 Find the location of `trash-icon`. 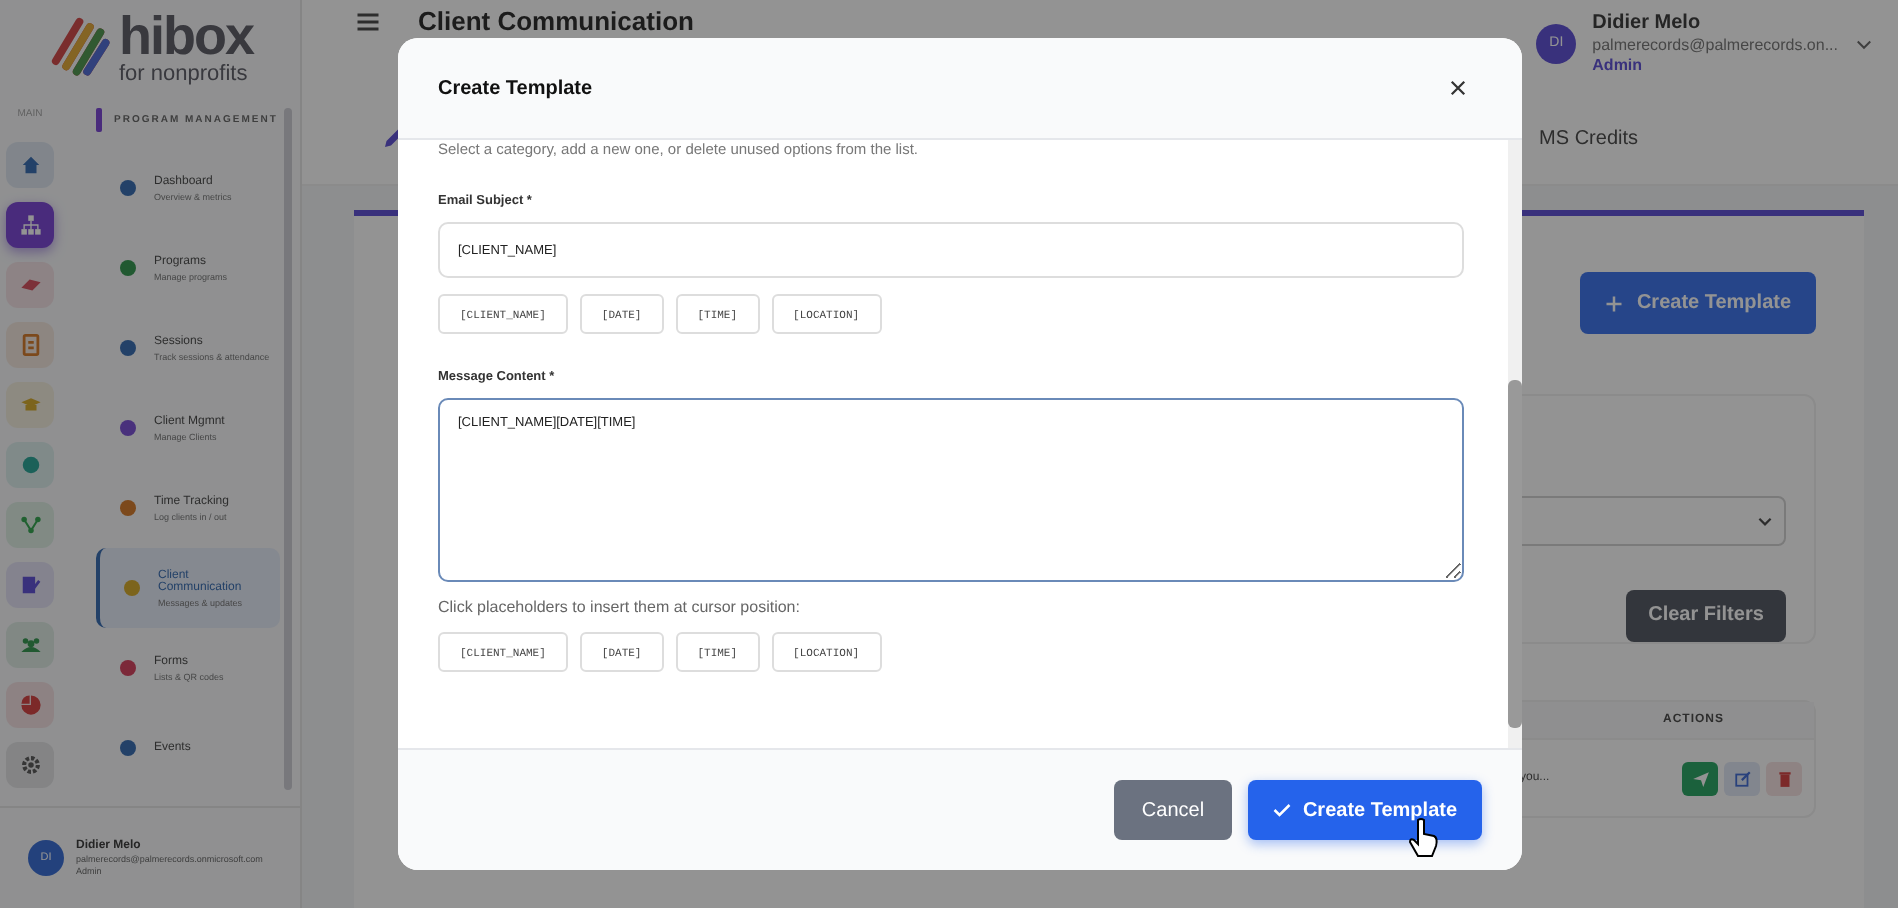

trash-icon is located at coordinates (1784, 778).